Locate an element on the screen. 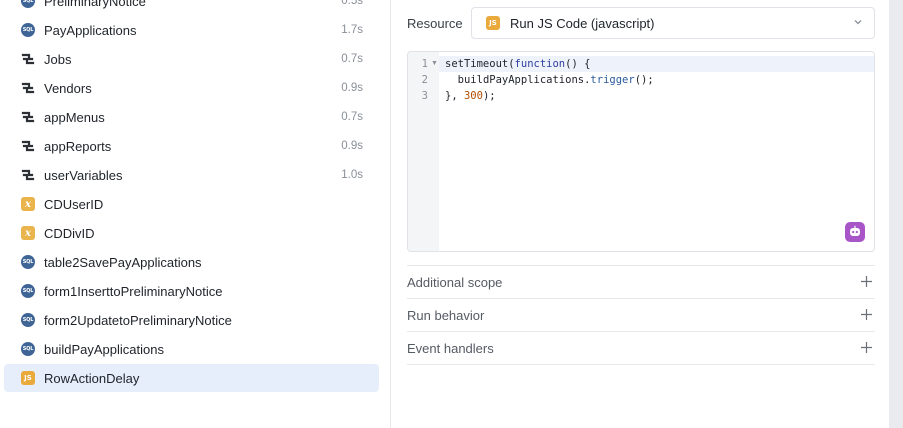  section-additional-scope: Additional scope is located at coordinates (641, 281).